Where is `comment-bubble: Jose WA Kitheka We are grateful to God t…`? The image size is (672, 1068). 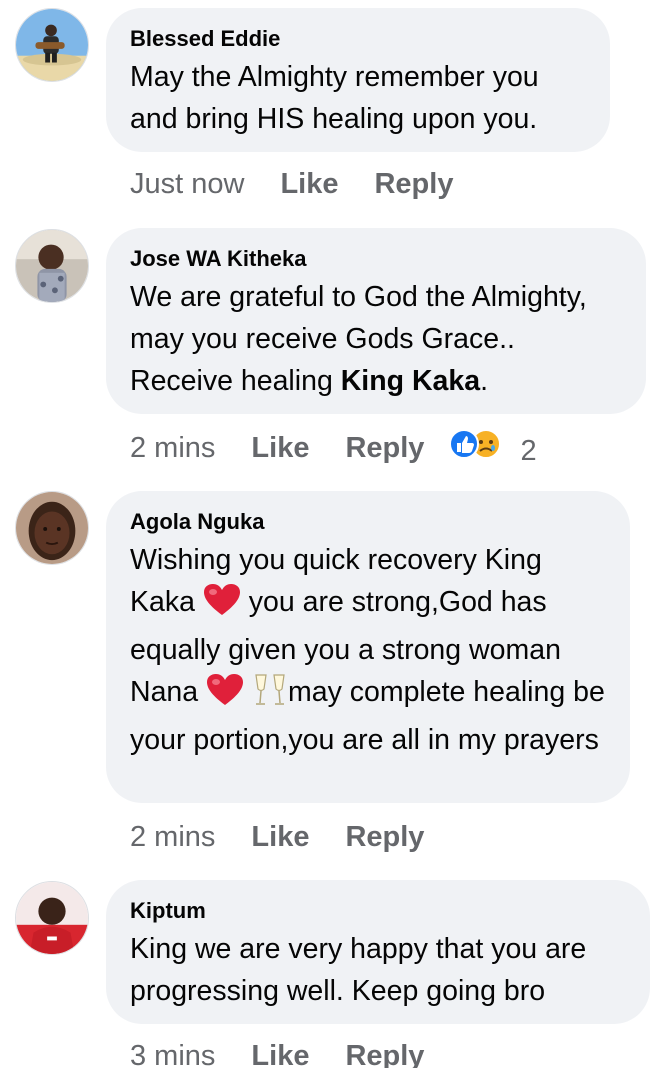
comment-bubble: Jose WA Kitheka We are grateful to God t… is located at coordinates (376, 321).